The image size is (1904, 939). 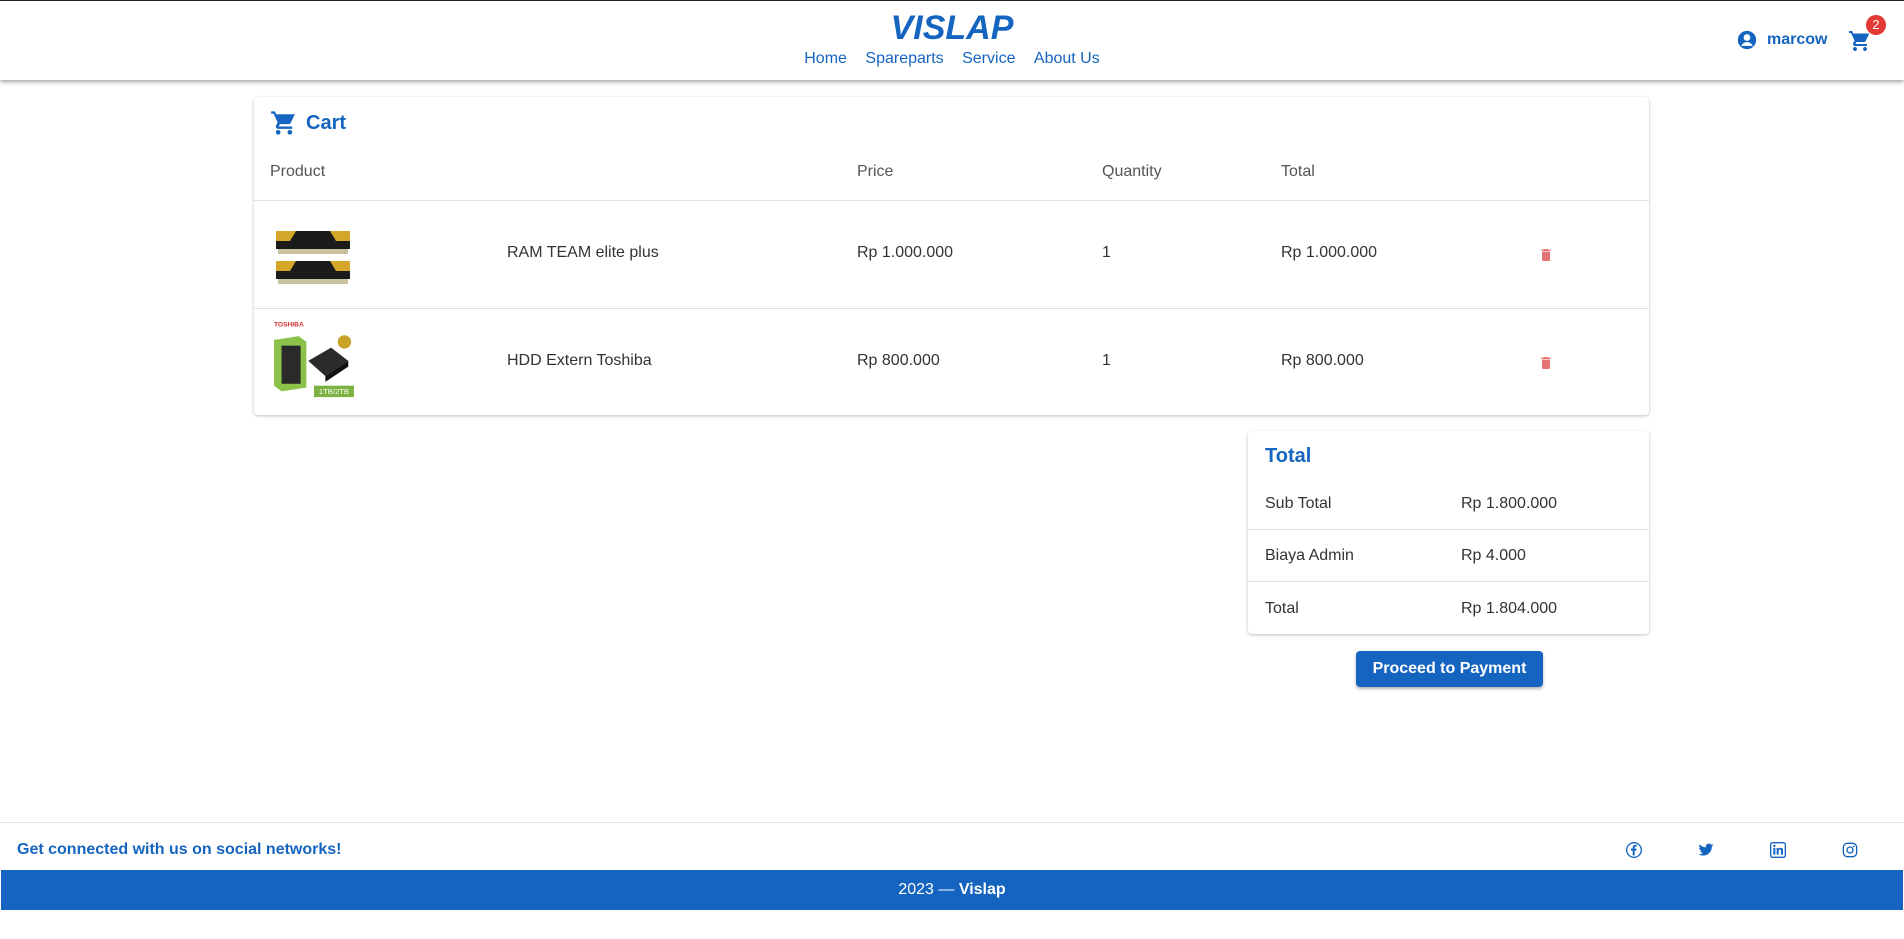 What do you see at coordinates (825, 58) in the screenshot?
I see `nav-home: Home` at bounding box center [825, 58].